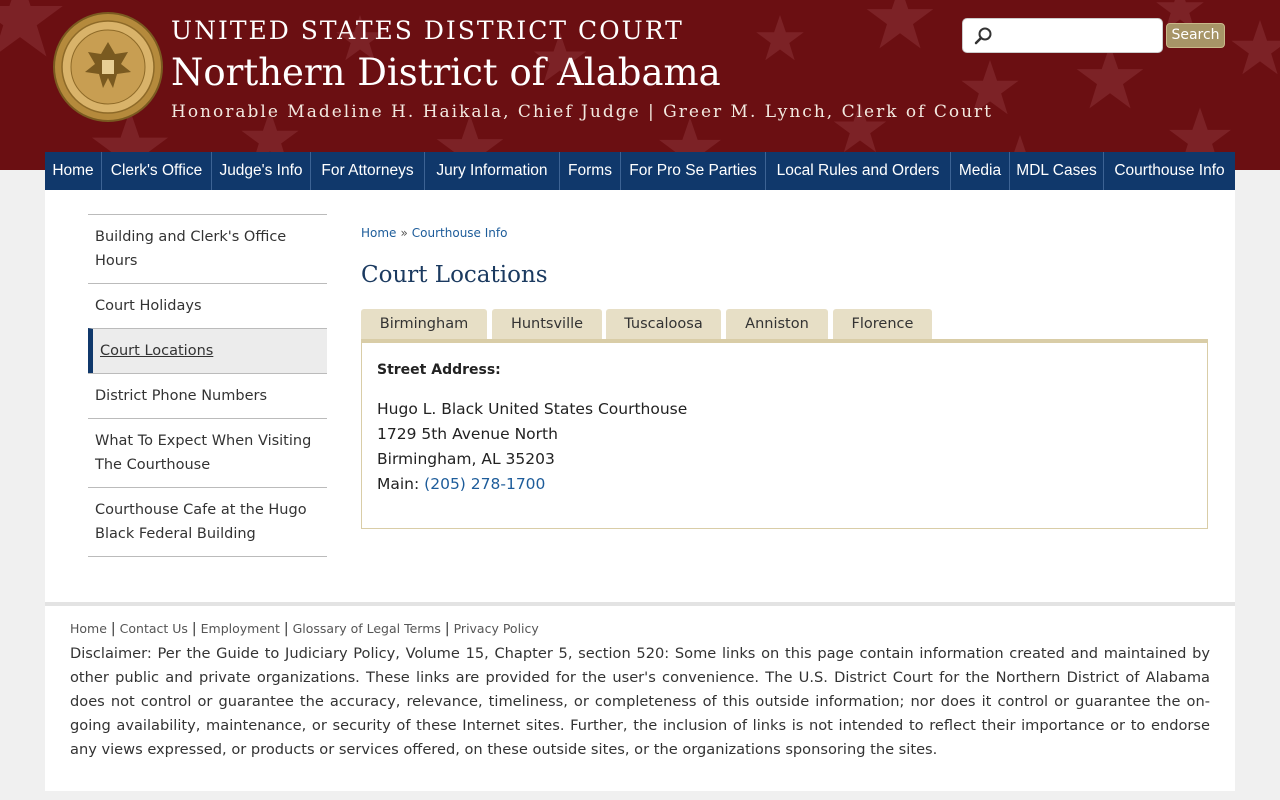 The width and height of the screenshot is (1280, 800). I want to click on tab-huntsville: Huntsville, so click(547, 324).